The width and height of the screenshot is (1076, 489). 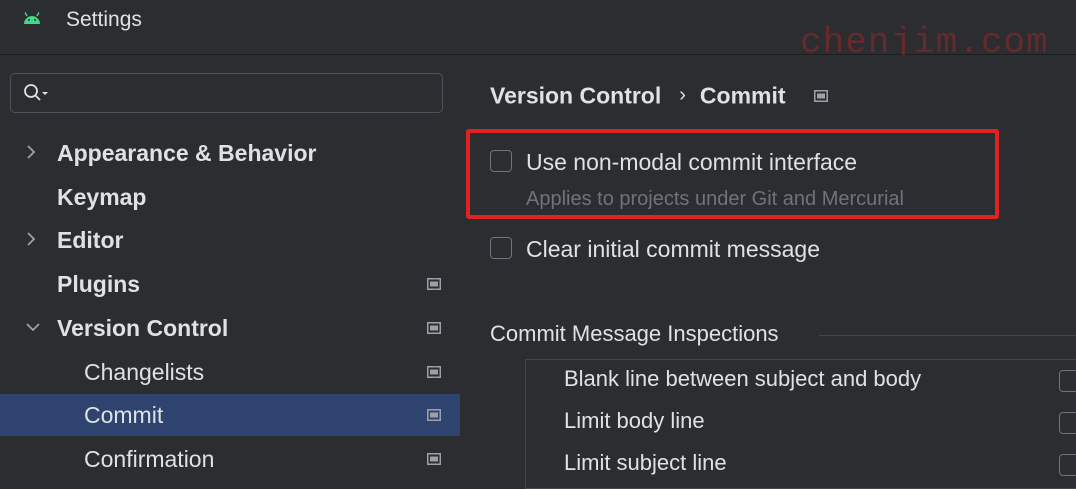 I want to click on breadcrumb: Version Control › Commit, so click(x=659, y=95).